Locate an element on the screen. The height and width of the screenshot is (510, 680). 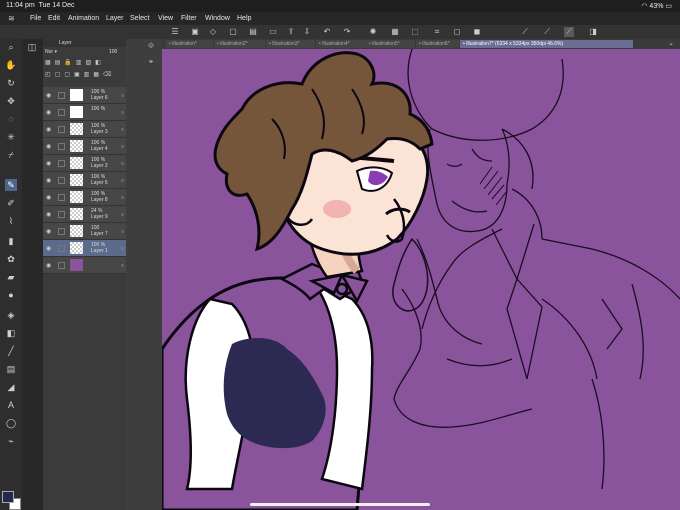
undo-icon: ↶ is located at coordinates (327, 32).